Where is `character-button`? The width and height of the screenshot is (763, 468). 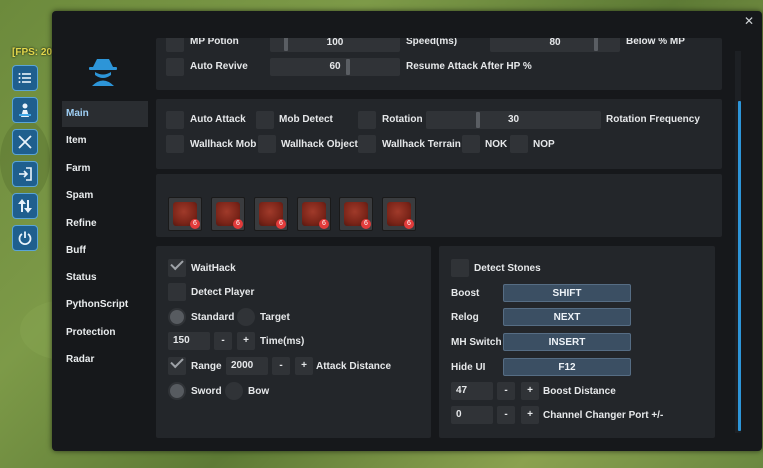 character-button is located at coordinates (25, 110).